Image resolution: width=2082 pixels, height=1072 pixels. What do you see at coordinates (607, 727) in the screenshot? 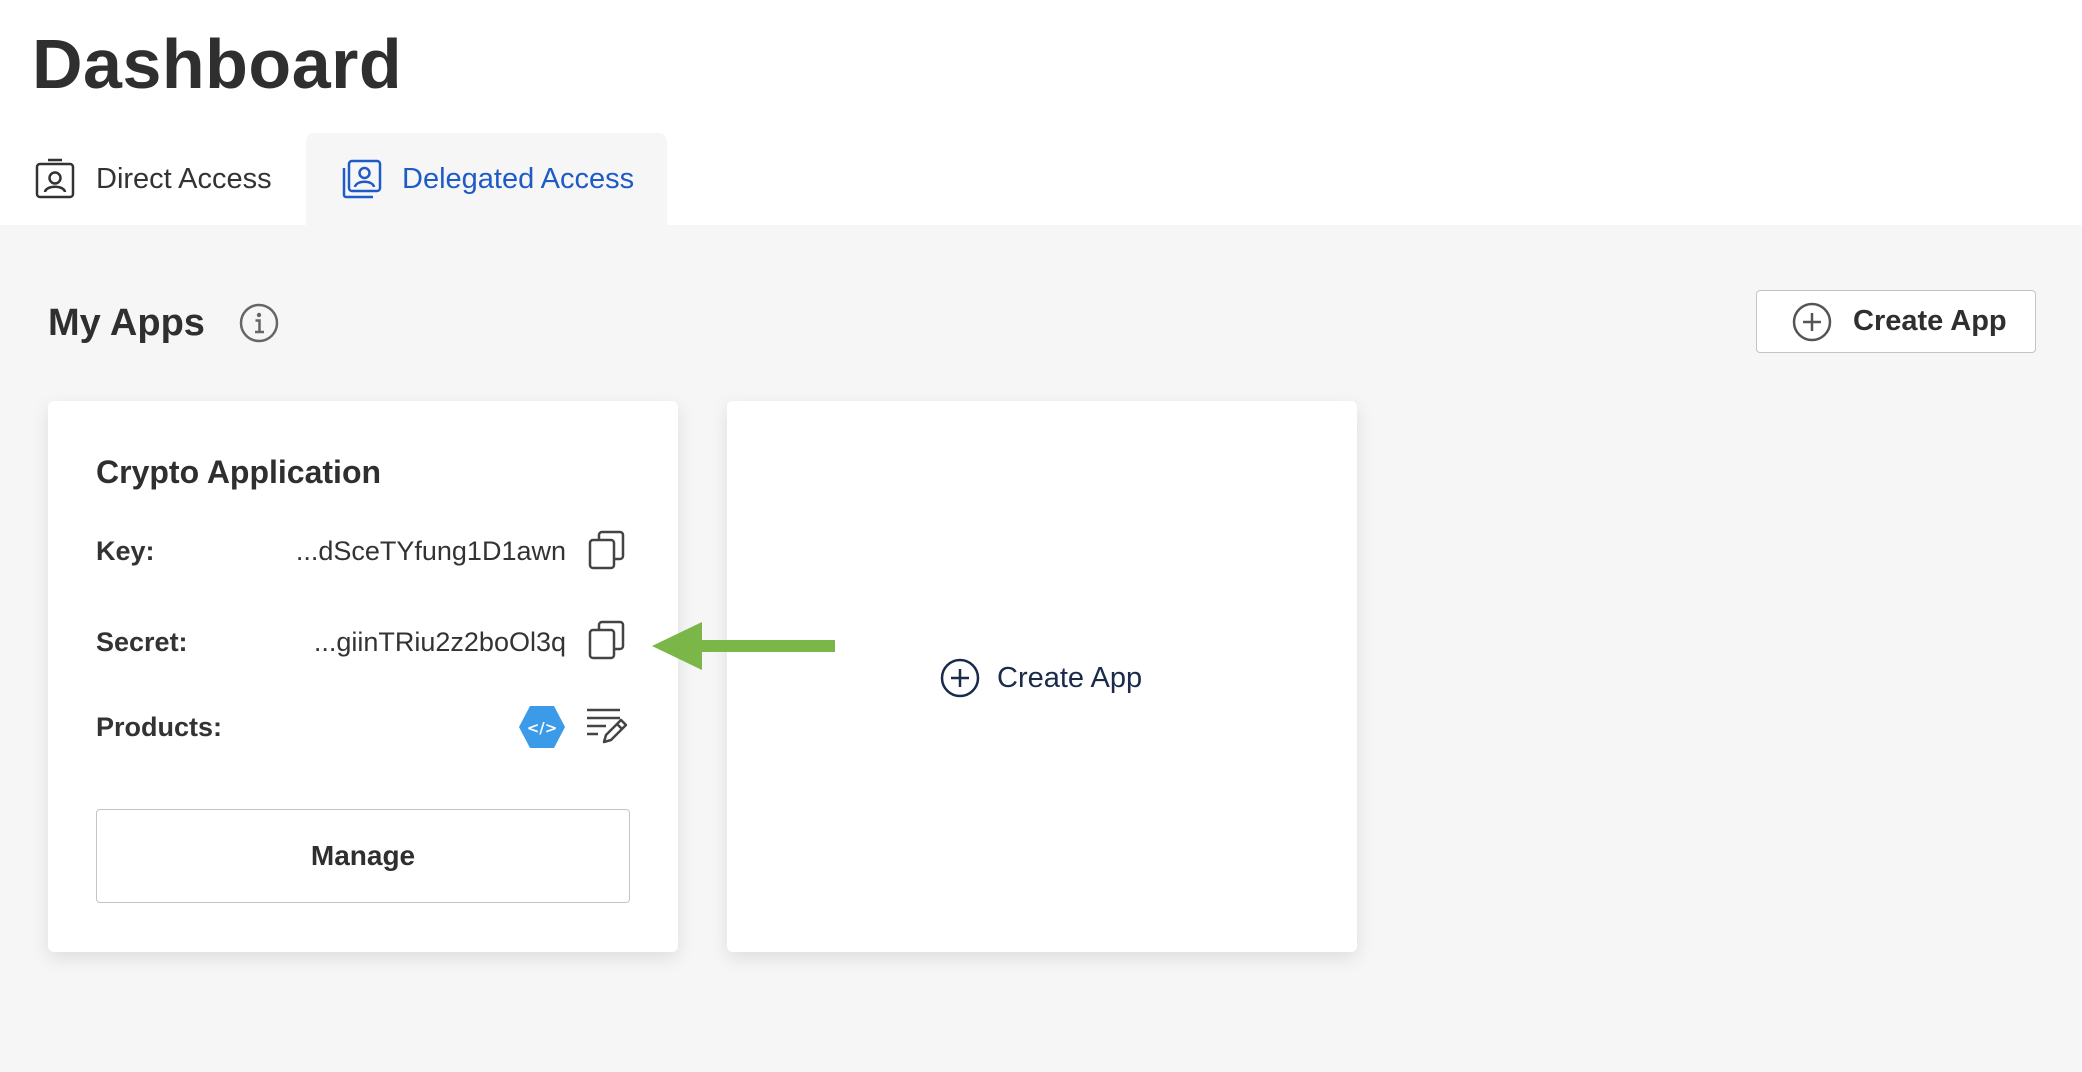
I see `edit-list-icon` at bounding box center [607, 727].